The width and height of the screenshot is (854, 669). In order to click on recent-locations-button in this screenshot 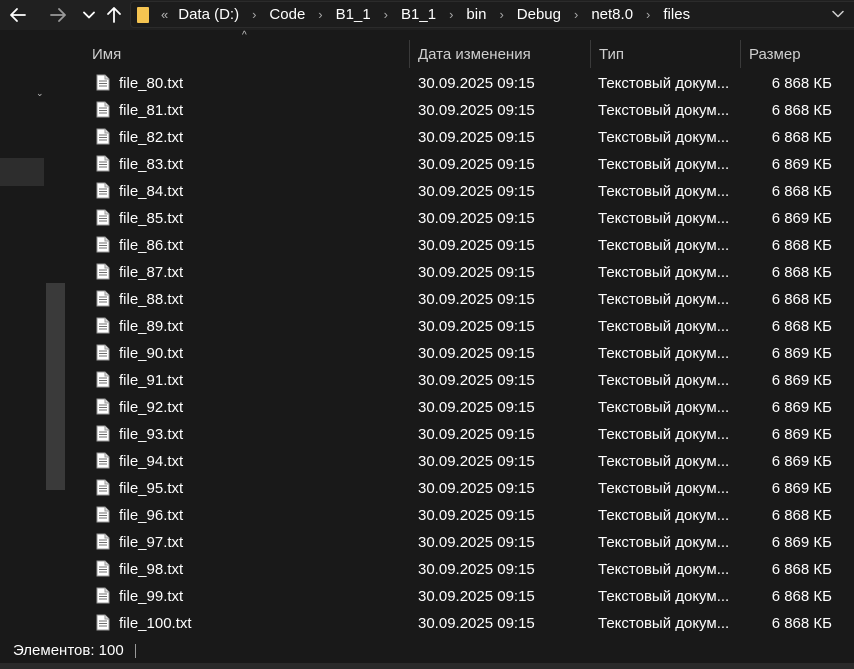, I will do `click(89, 15)`.